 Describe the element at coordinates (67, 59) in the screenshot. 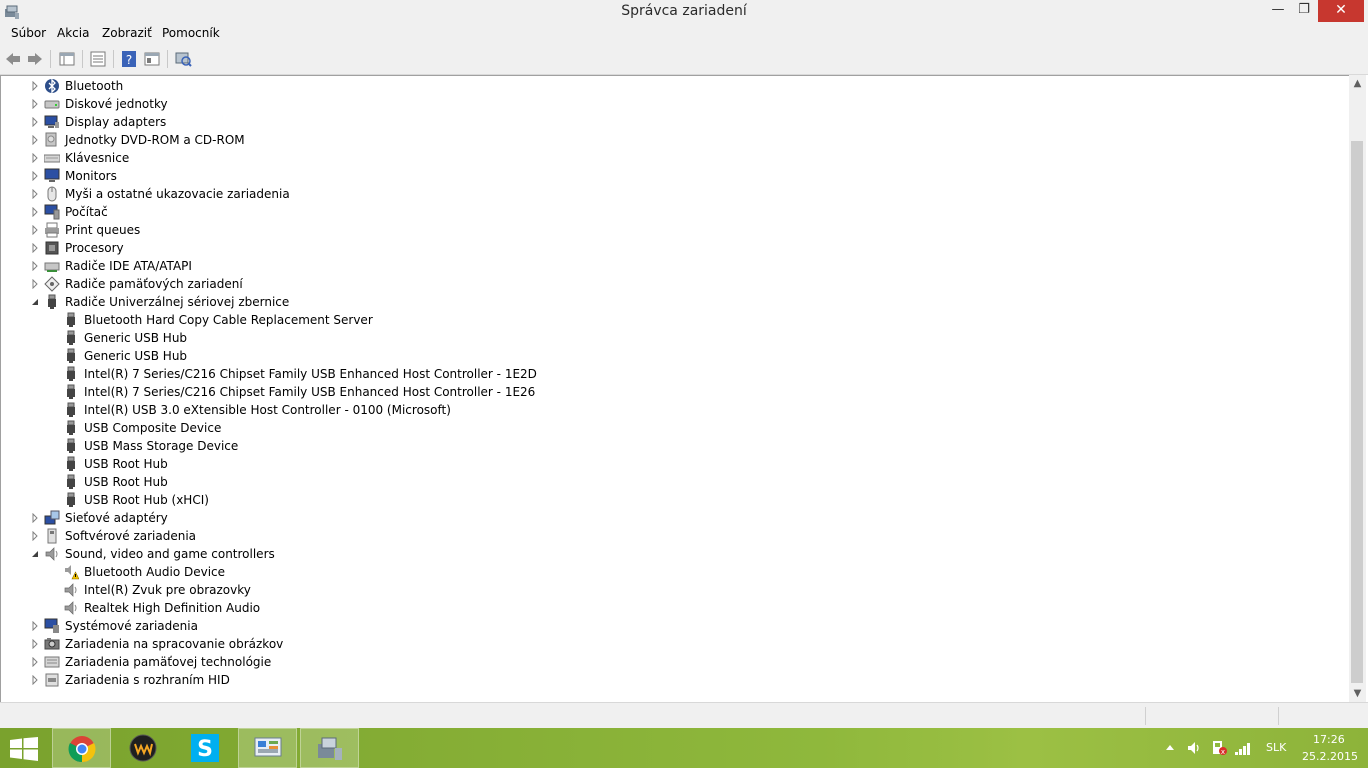

I see `properties-view-icon` at that location.